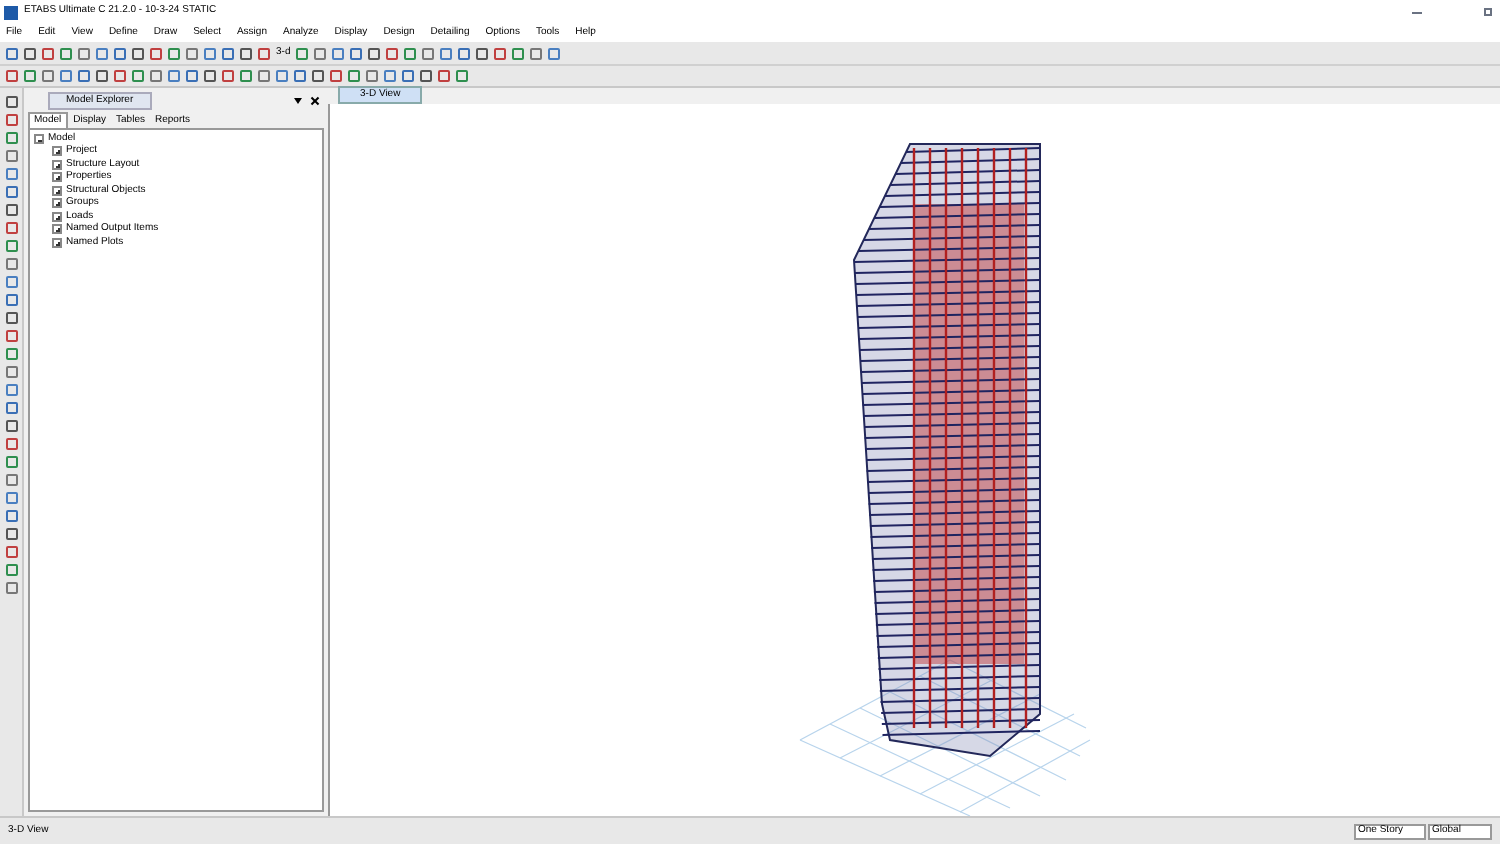 The width and height of the screenshot is (1500, 844). I want to click on minimize-icon, so click(1417, 12).